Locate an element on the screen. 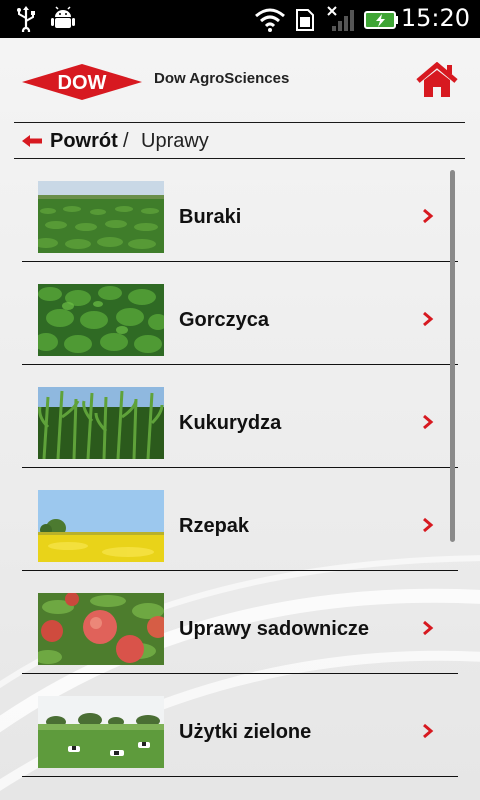 This screenshot has width=480, height=800. list-item-label: Rzepak is located at coordinates (214, 526).